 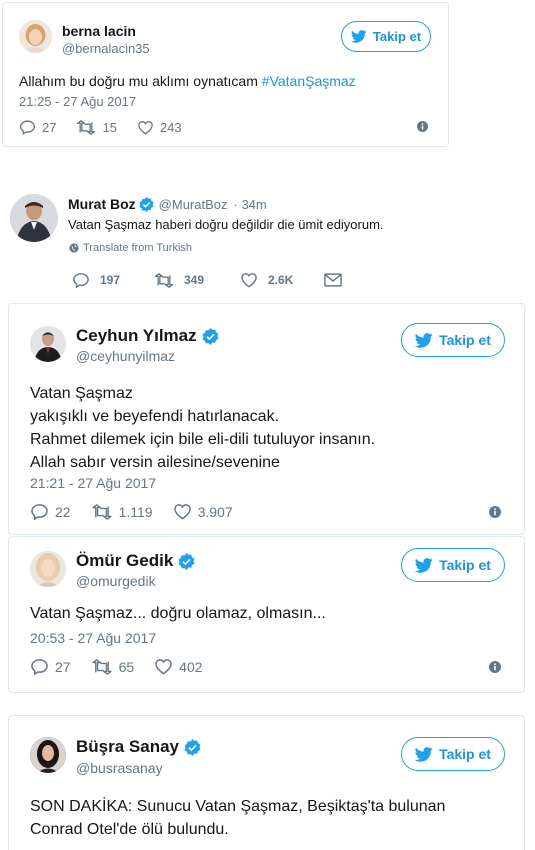 What do you see at coordinates (110, 280) in the screenshot?
I see `reply-count: 197` at bounding box center [110, 280].